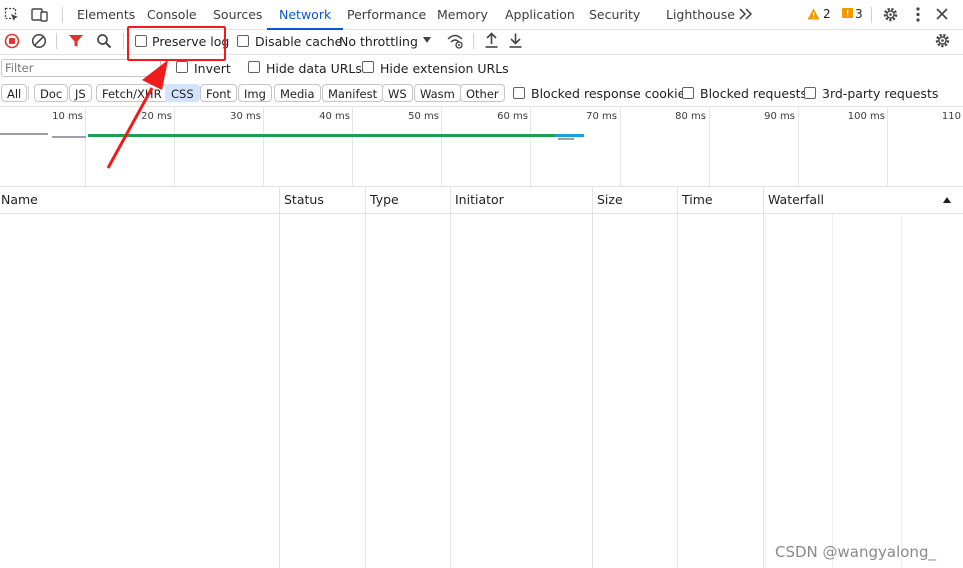 The width and height of the screenshot is (963, 568). What do you see at coordinates (942, 40) in the screenshot?
I see `network-settings-gear-icon` at bounding box center [942, 40].